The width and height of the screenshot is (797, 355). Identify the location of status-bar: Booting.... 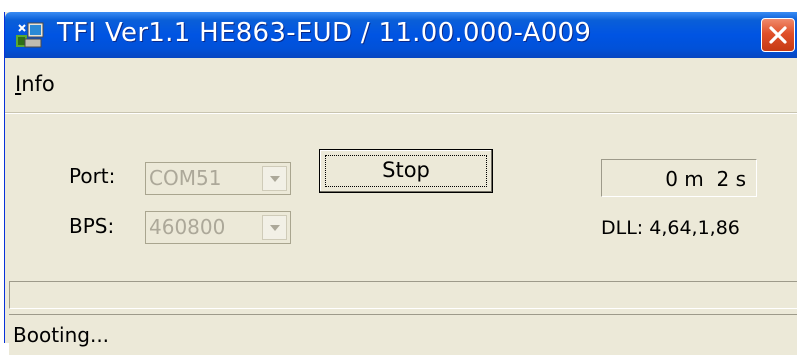
(403, 334).